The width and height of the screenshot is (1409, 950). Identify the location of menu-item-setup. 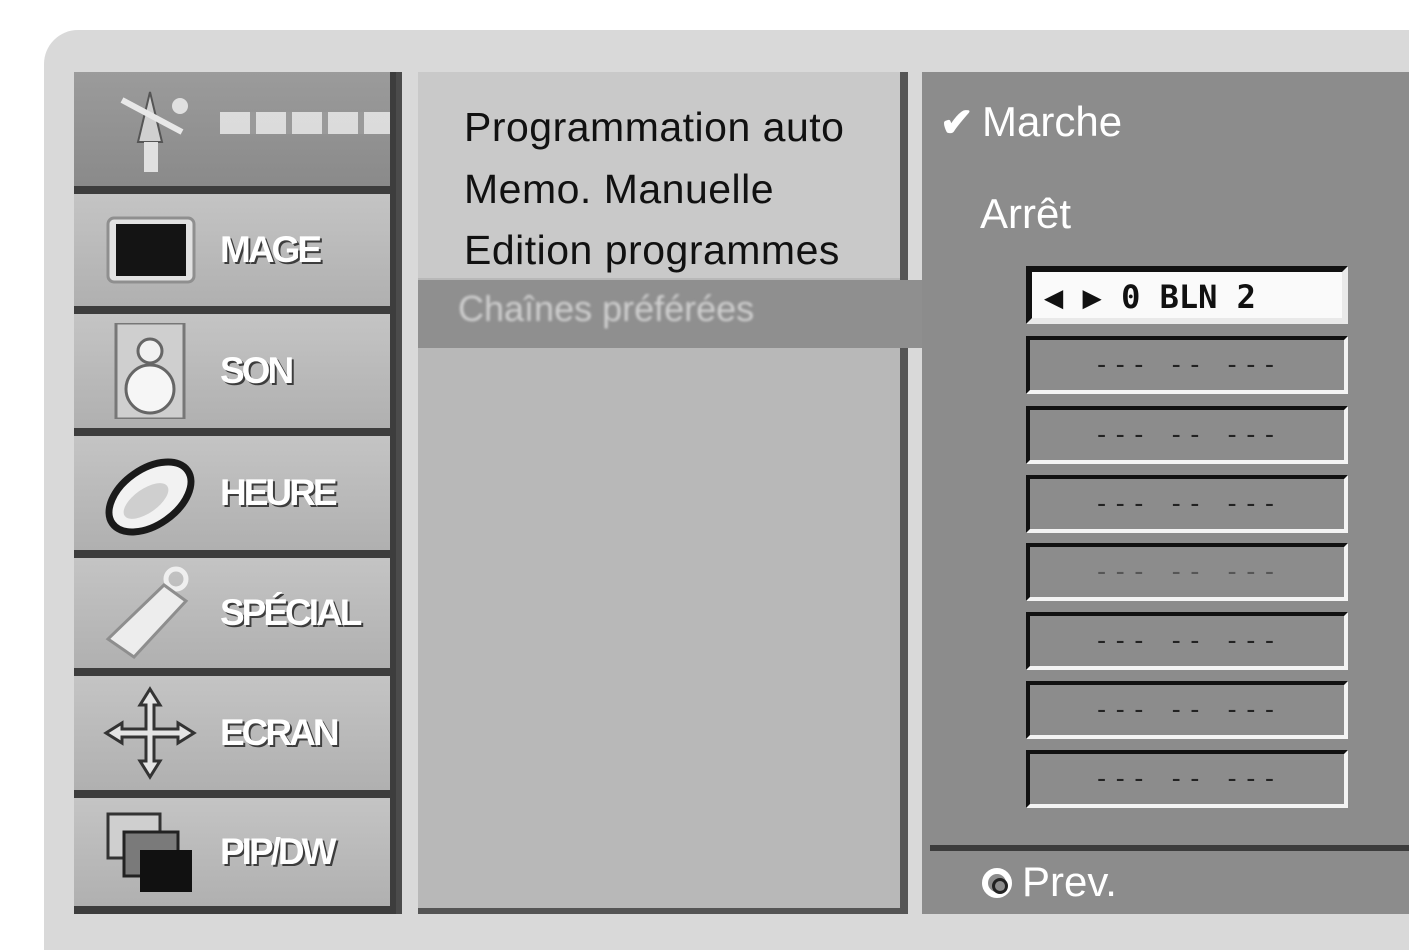
(235, 133).